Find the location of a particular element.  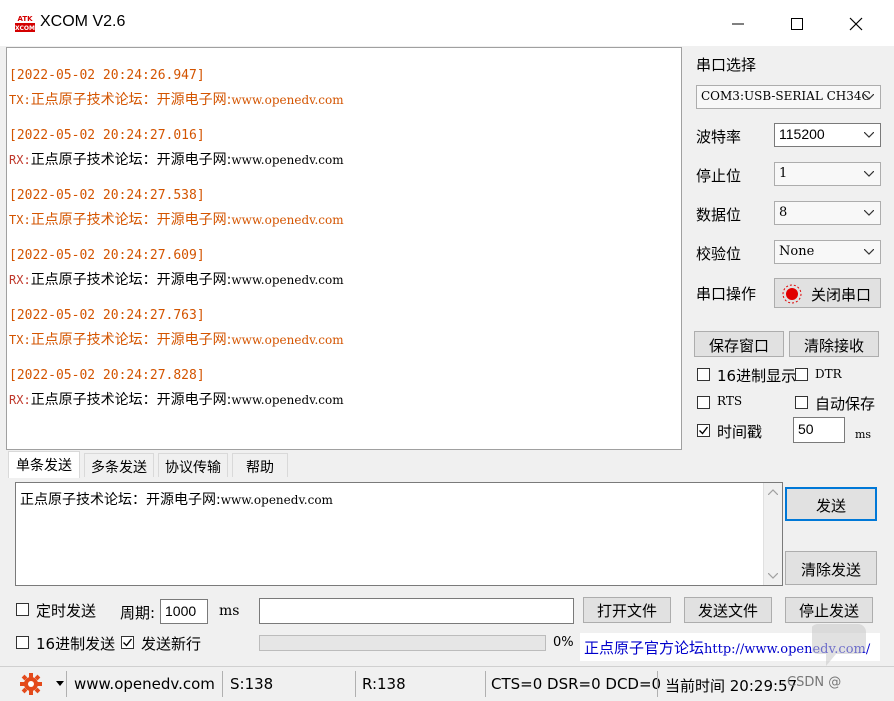

dtr-label: DTR is located at coordinates (828, 374).